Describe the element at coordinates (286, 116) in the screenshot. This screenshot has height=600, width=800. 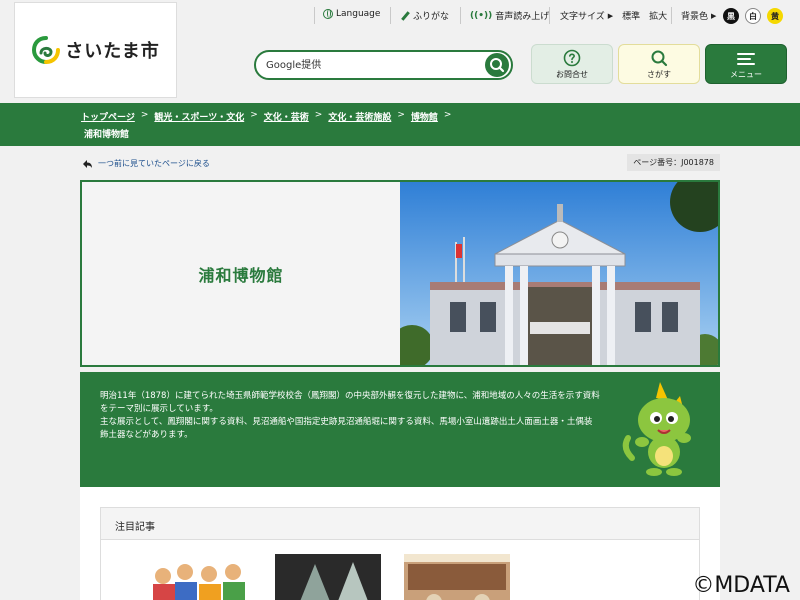
I see `breadcrumb-item: 文化・芸術` at that location.